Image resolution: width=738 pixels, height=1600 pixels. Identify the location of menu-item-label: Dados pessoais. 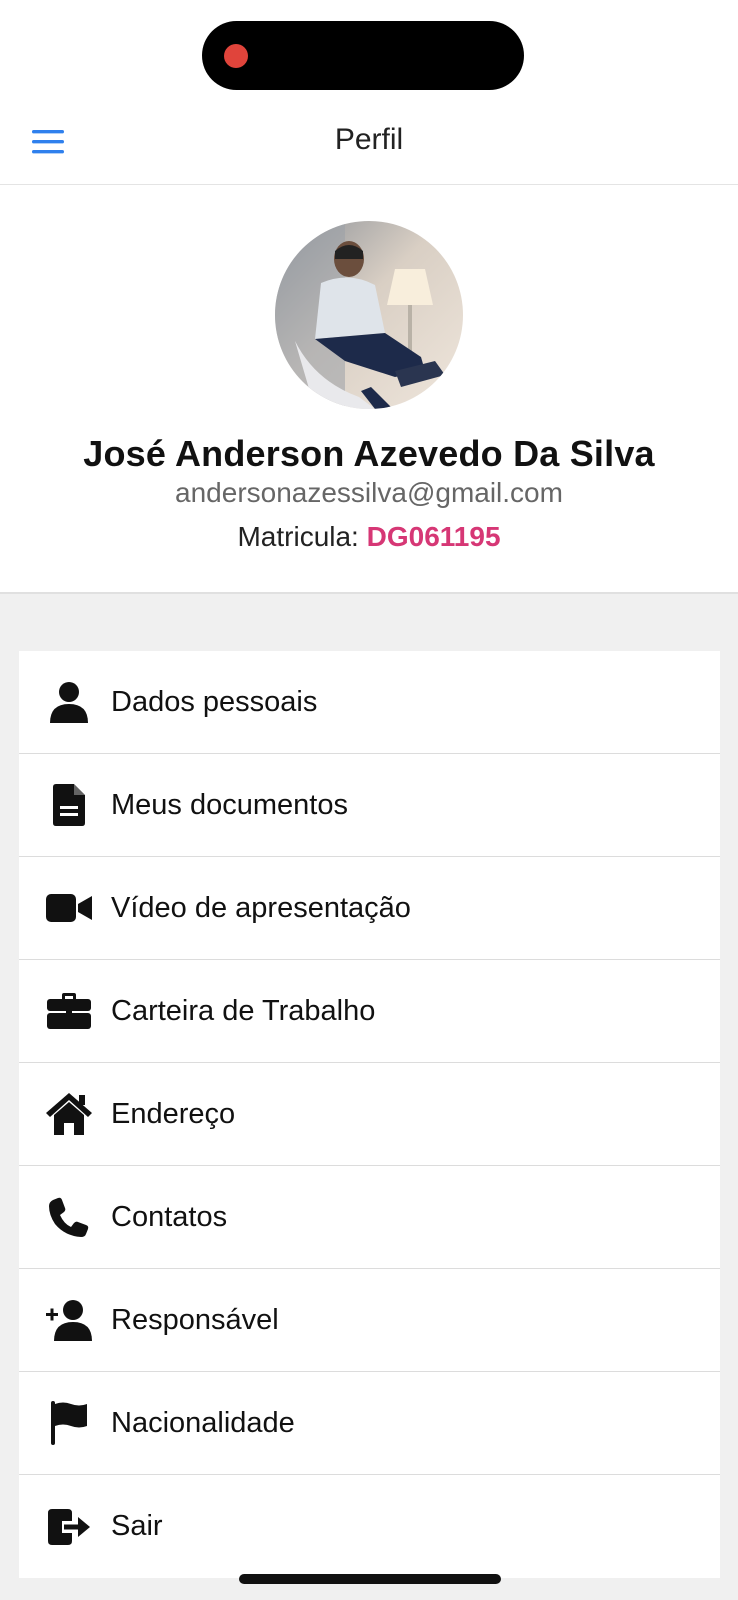
(214, 701).